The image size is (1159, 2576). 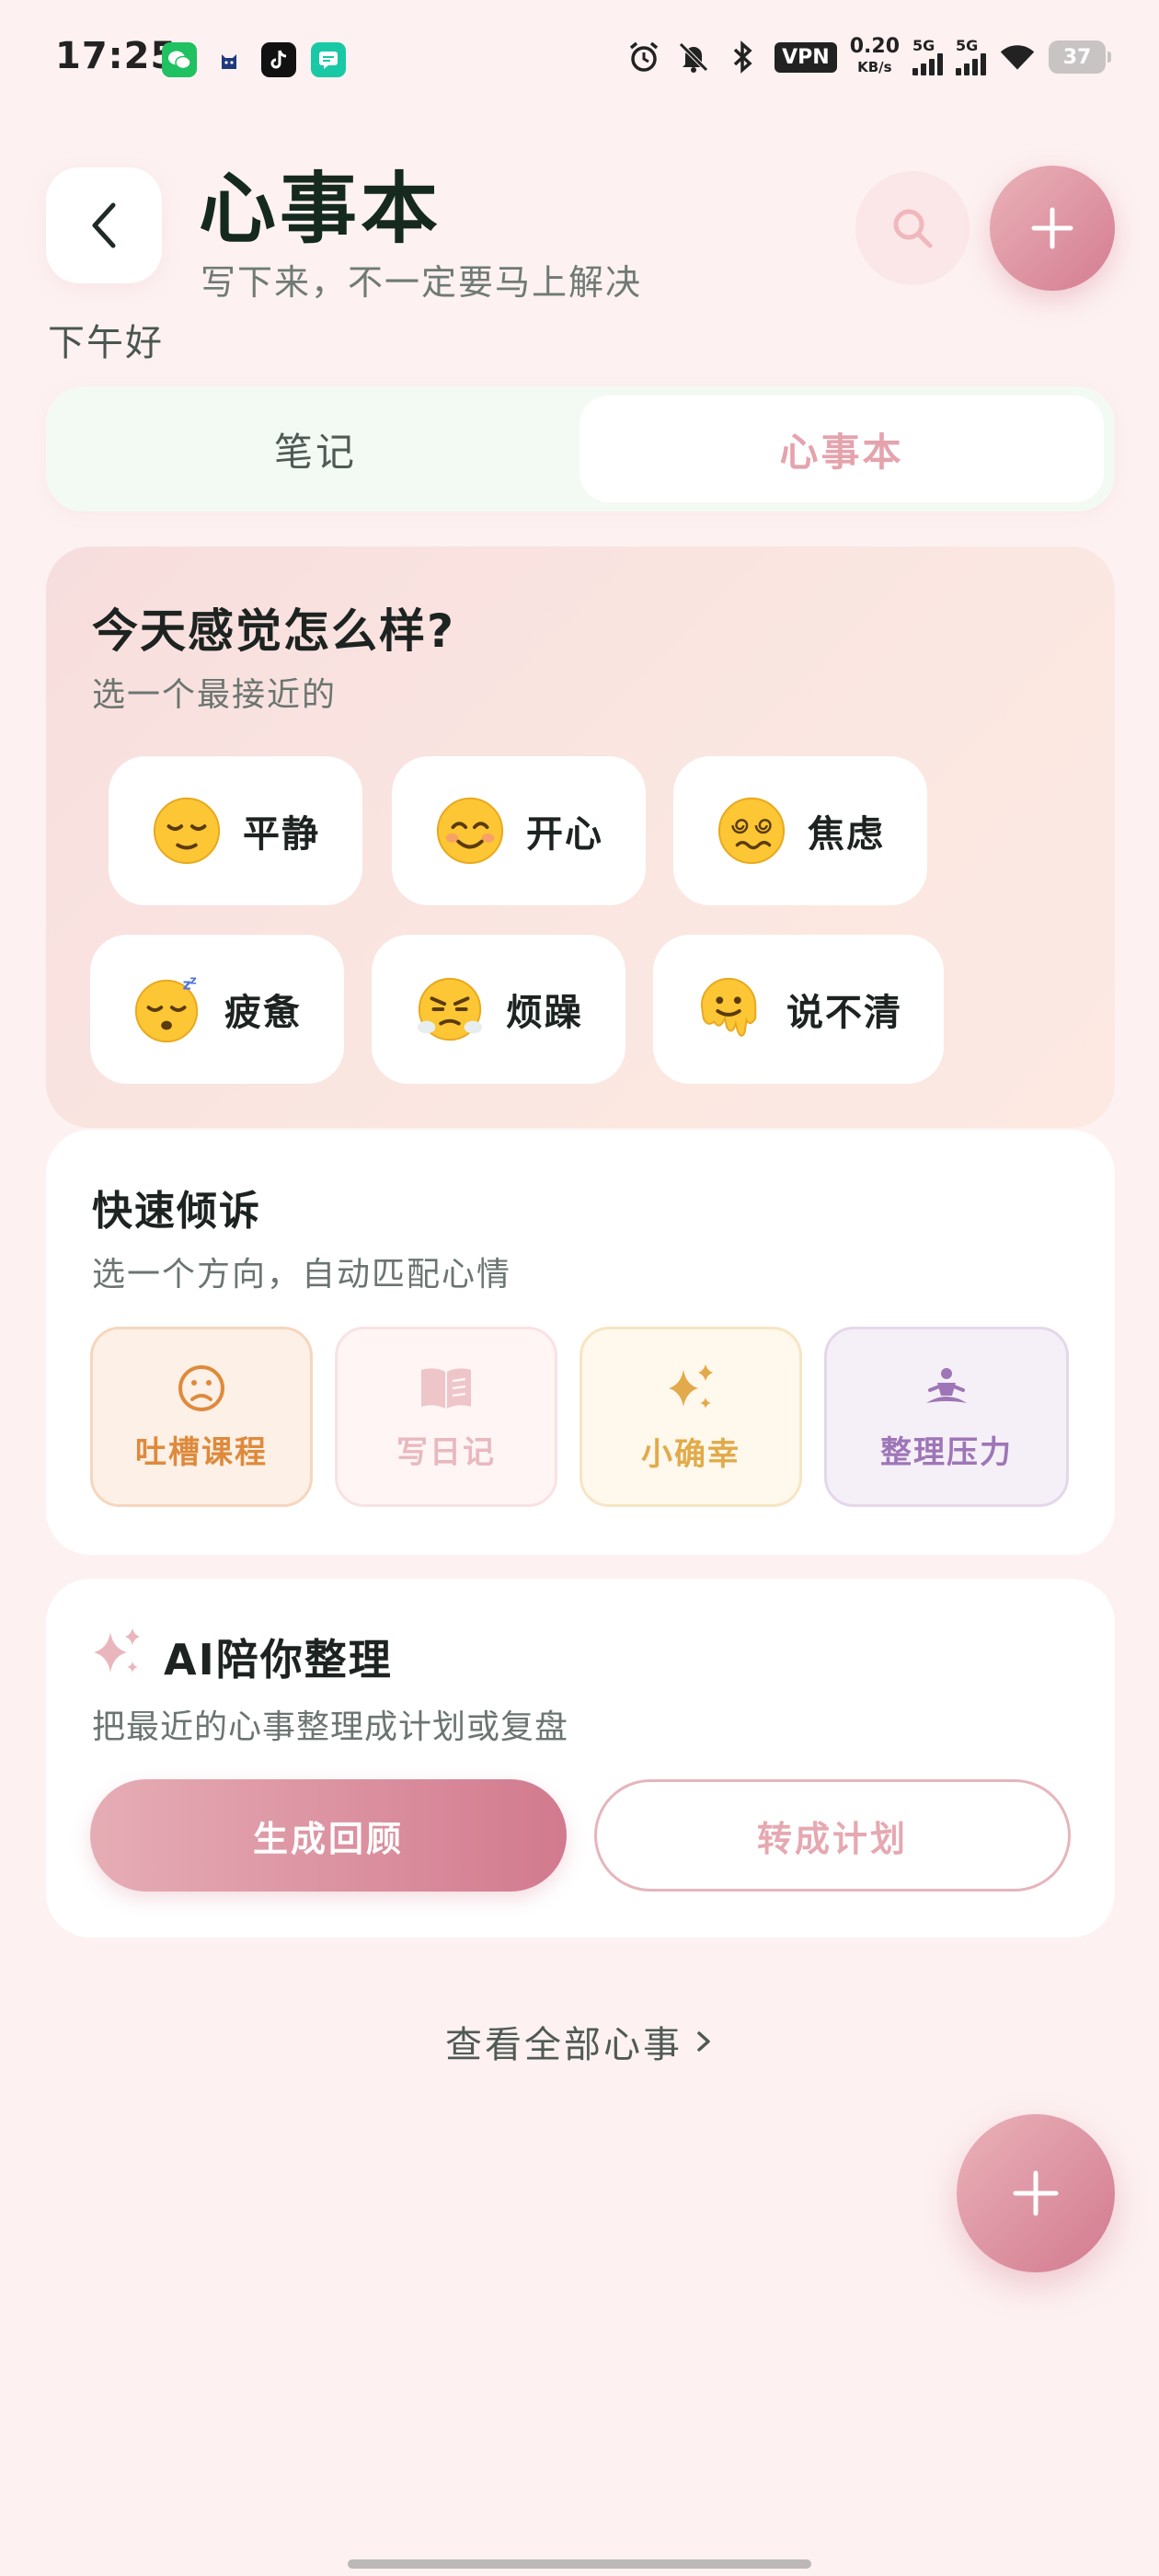 I want to click on battery-indicator: 37, so click(x=1080, y=57).